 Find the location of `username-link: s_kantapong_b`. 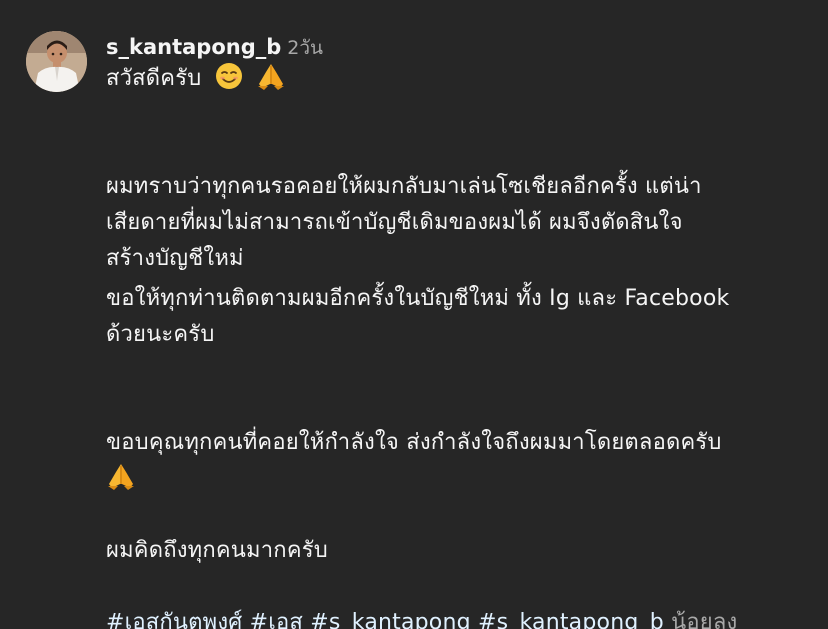

username-link: s_kantapong_b is located at coordinates (193, 47).